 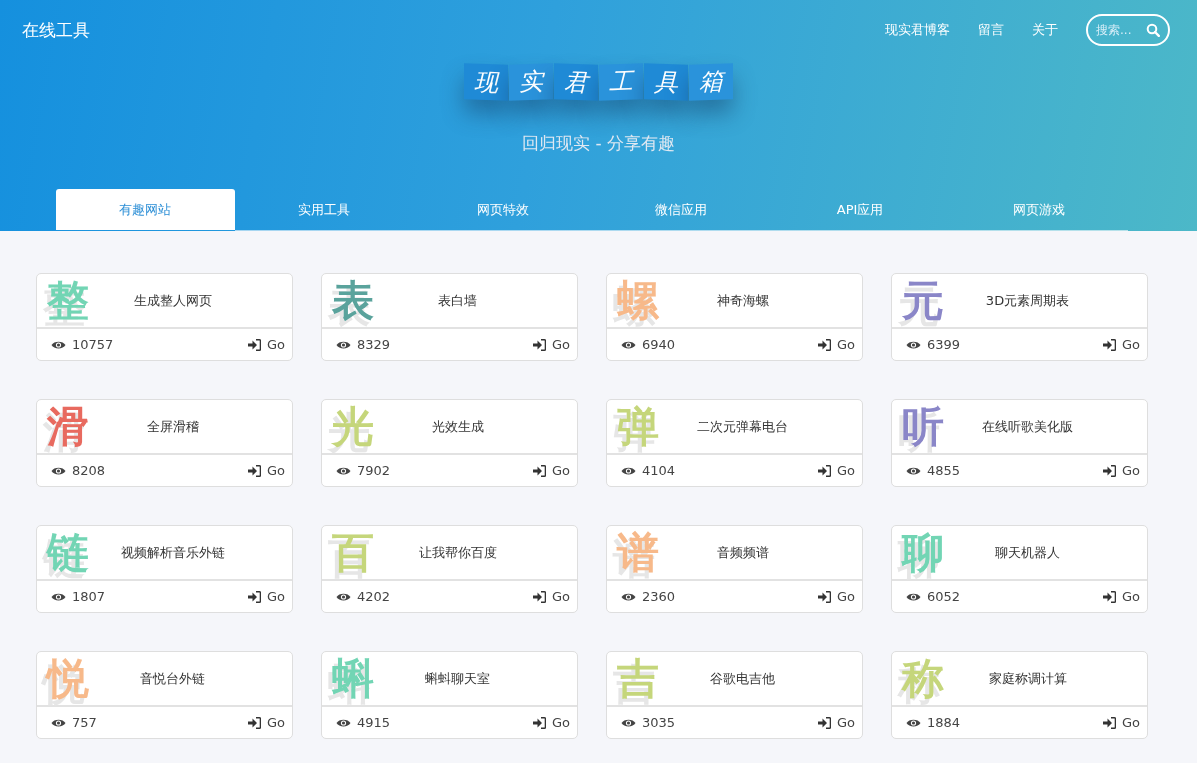 I want to click on view-count: 6052, so click(x=944, y=596).